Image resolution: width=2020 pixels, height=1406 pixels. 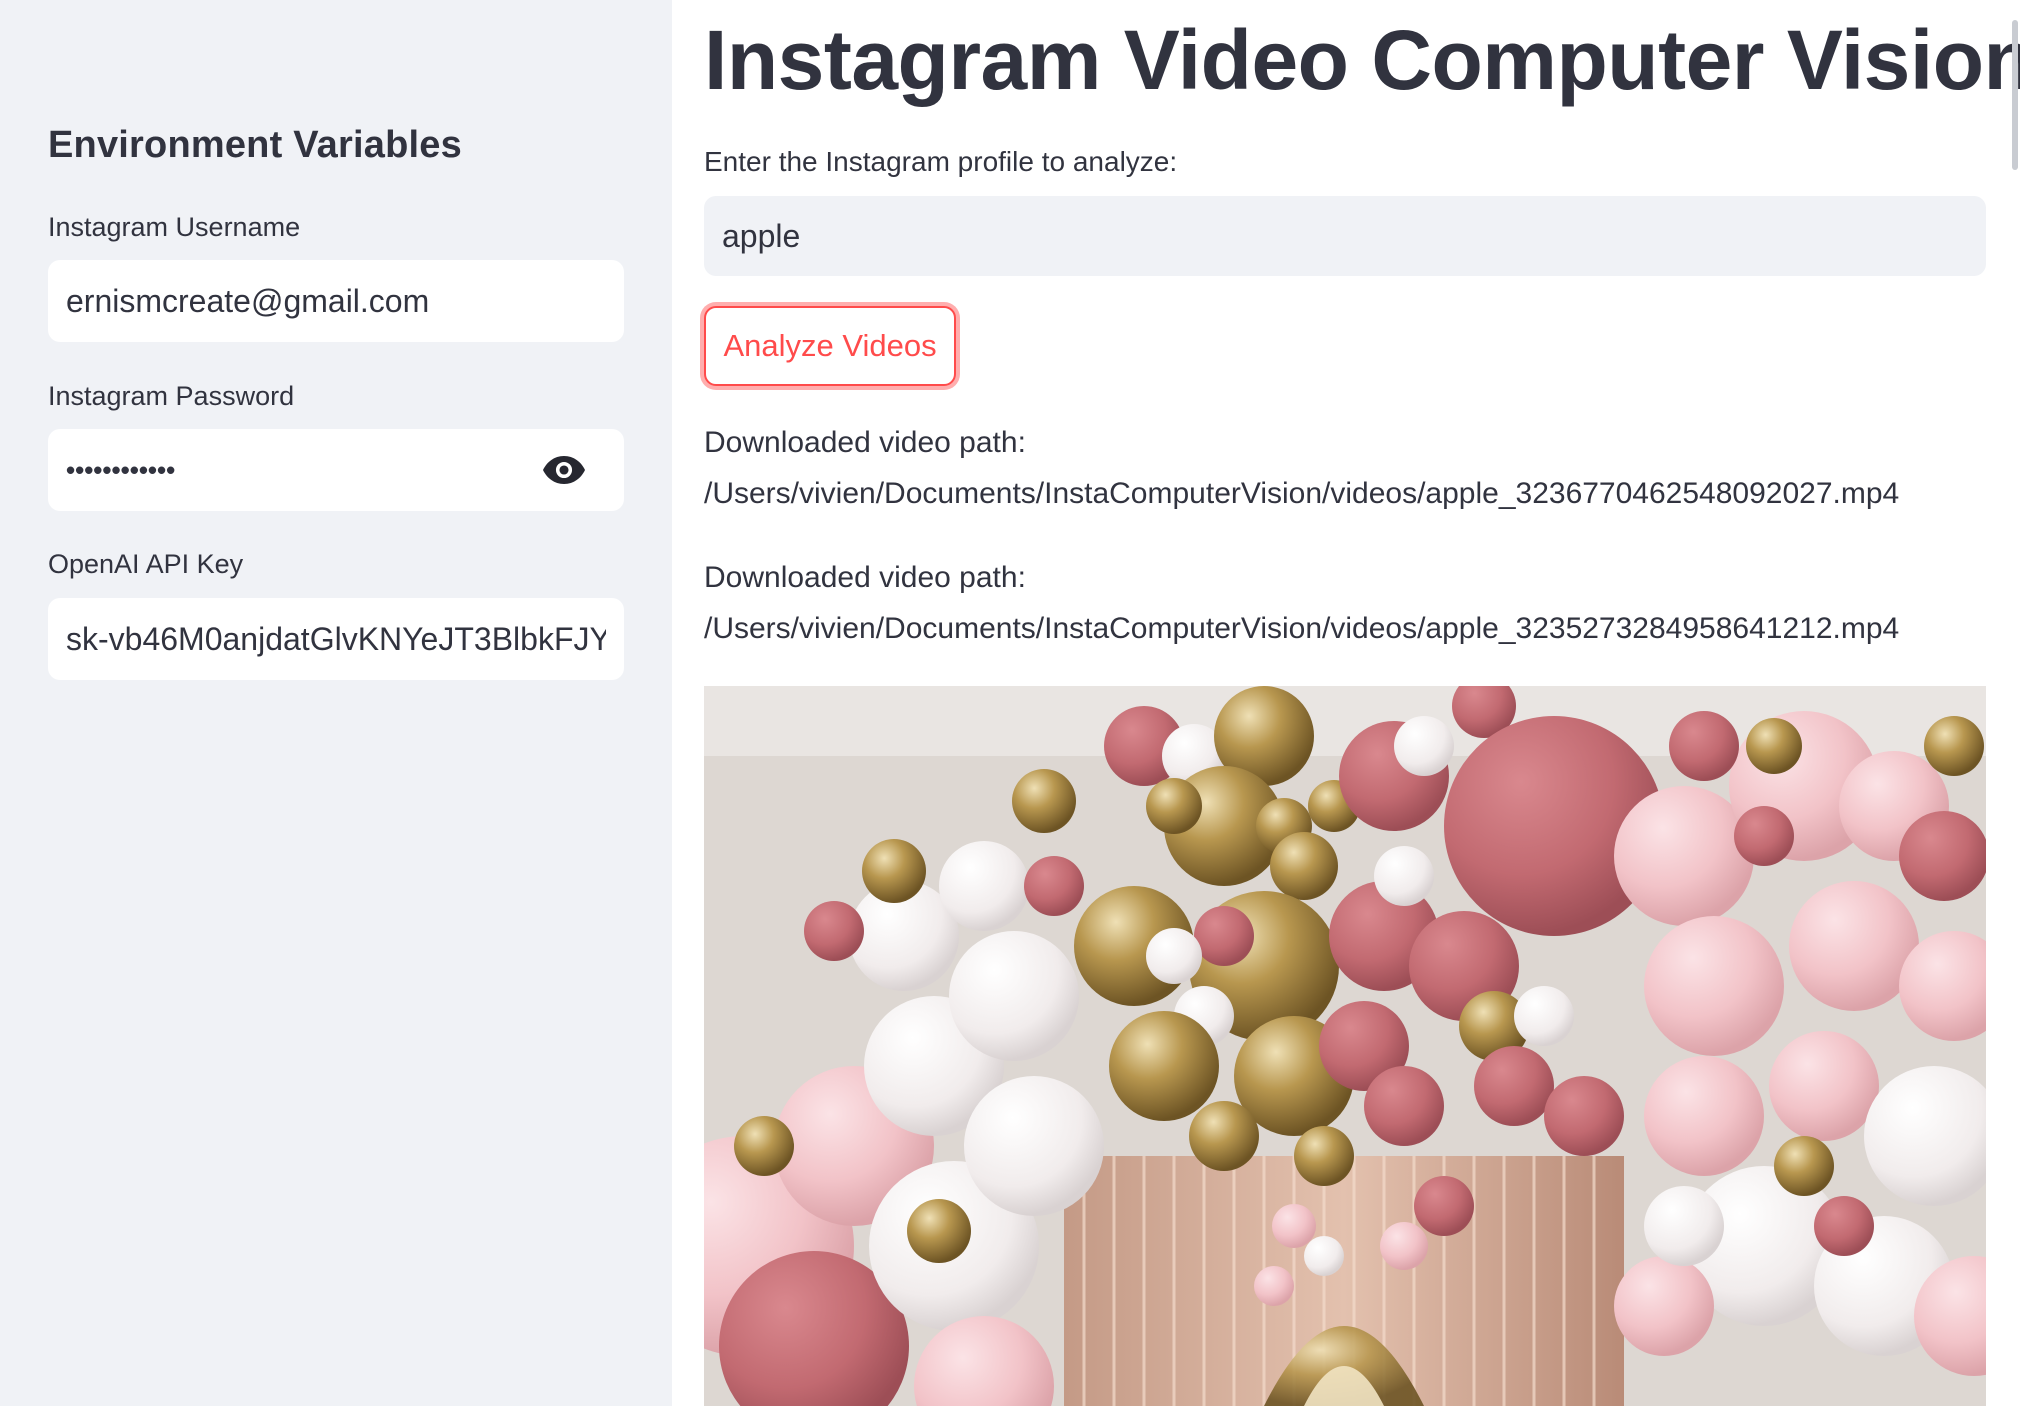 What do you see at coordinates (121, 469) in the screenshot?
I see `password-value: ••••••••••••` at bounding box center [121, 469].